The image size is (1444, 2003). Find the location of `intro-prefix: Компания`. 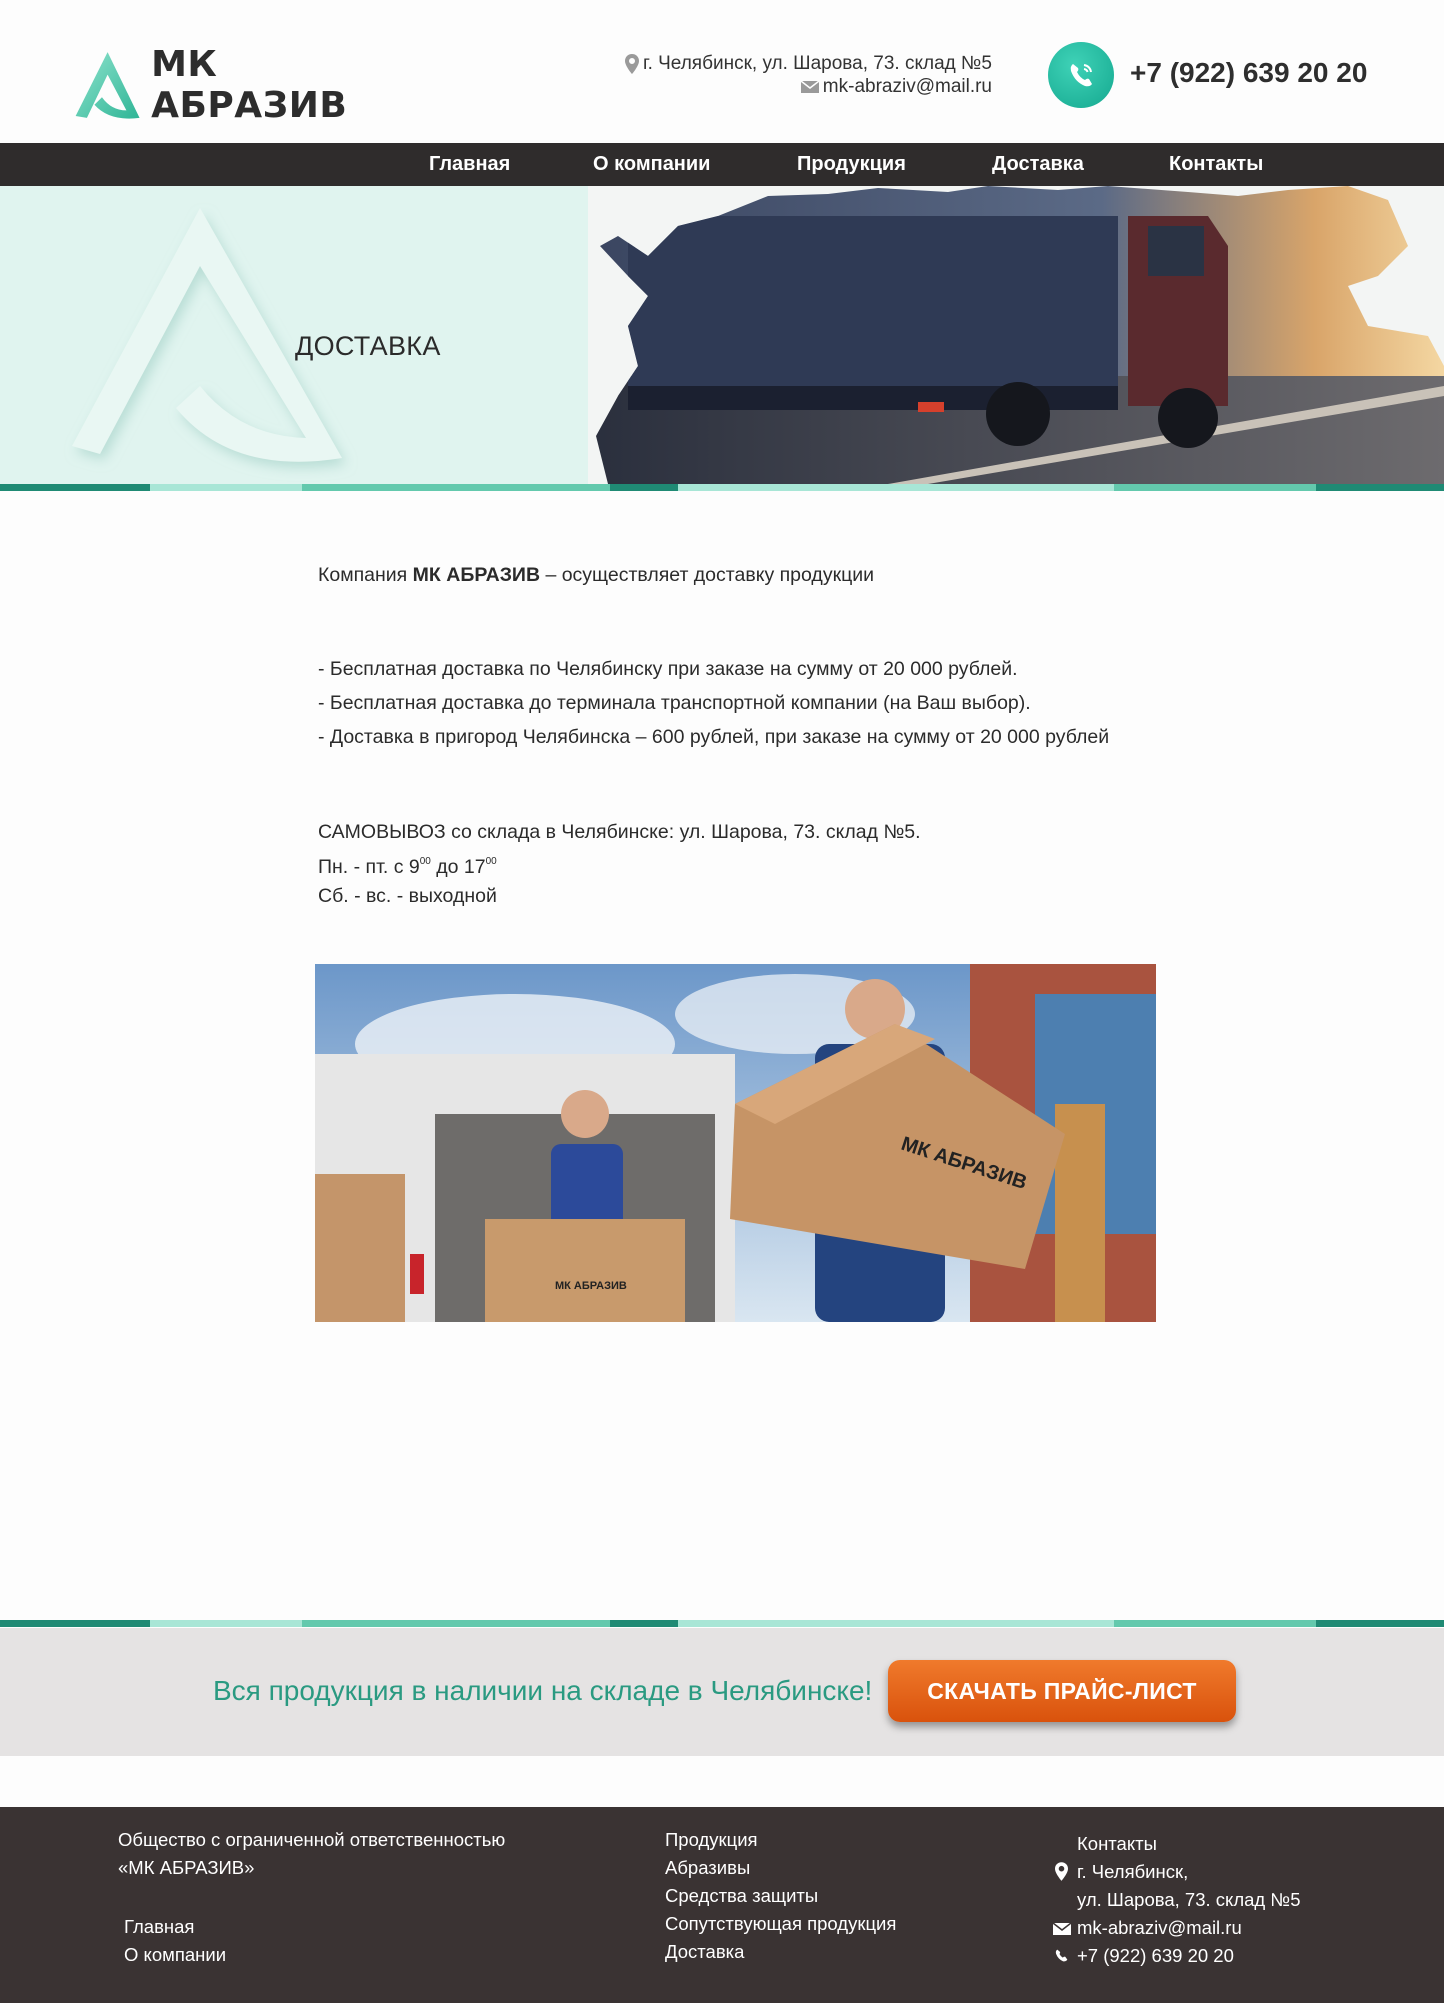

intro-prefix: Компания is located at coordinates (363, 575).